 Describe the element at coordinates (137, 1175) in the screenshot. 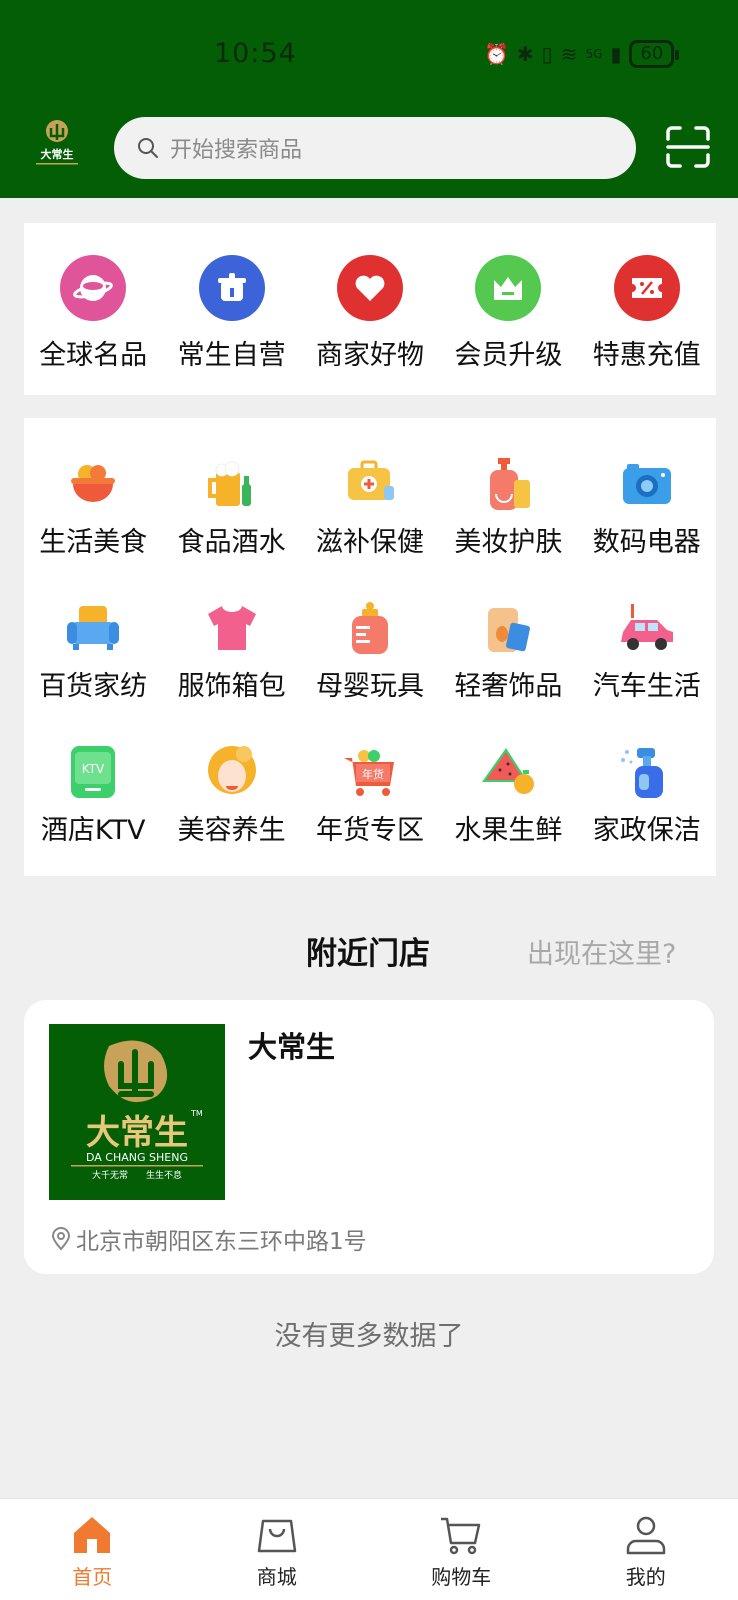

I see `svg-text: 大千无常 生生不息` at that location.